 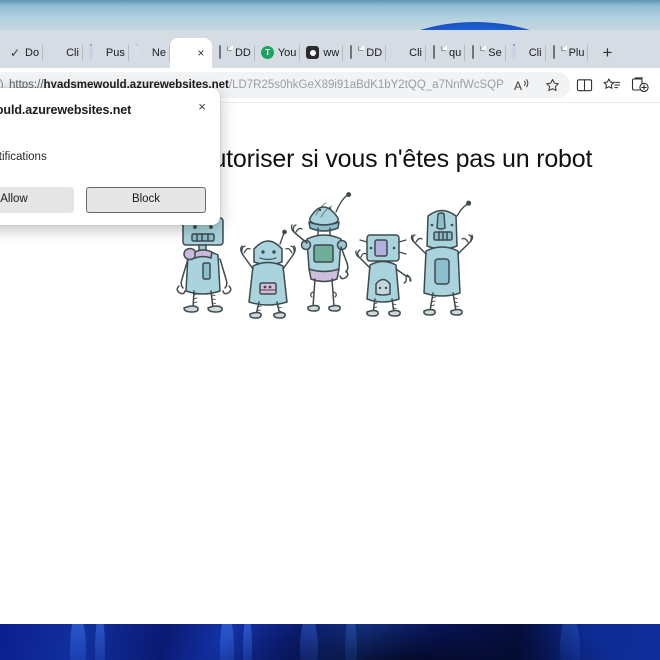 I want to click on tab-label: Ne, so click(x=158, y=53).